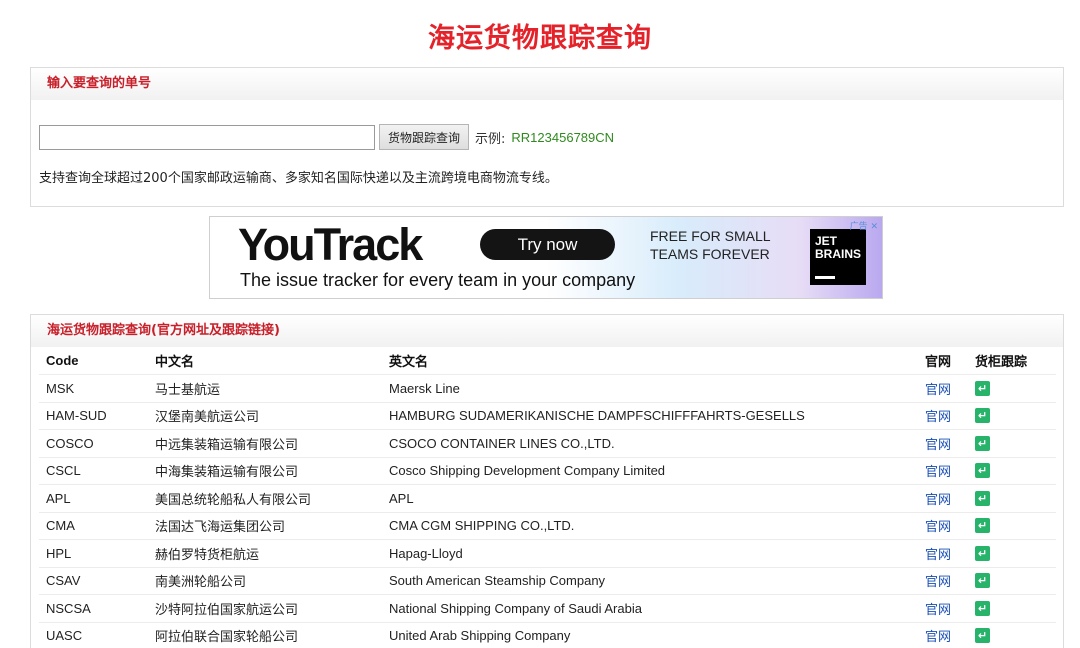  What do you see at coordinates (94, 581) in the screenshot?
I see `carrier-code: CSAV` at bounding box center [94, 581].